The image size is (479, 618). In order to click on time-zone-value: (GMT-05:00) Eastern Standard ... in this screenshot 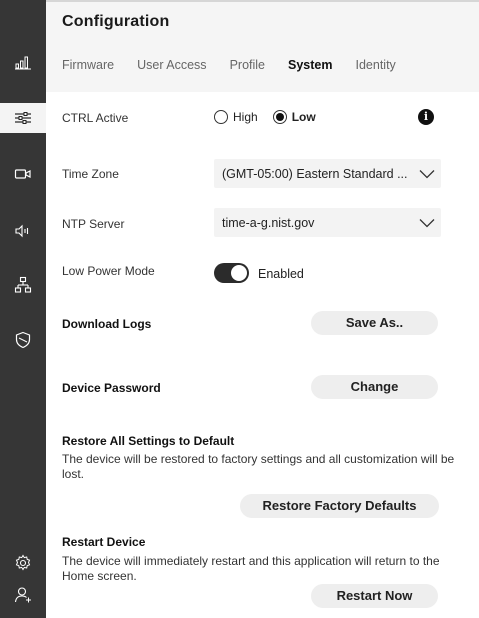, I will do `click(315, 173)`.